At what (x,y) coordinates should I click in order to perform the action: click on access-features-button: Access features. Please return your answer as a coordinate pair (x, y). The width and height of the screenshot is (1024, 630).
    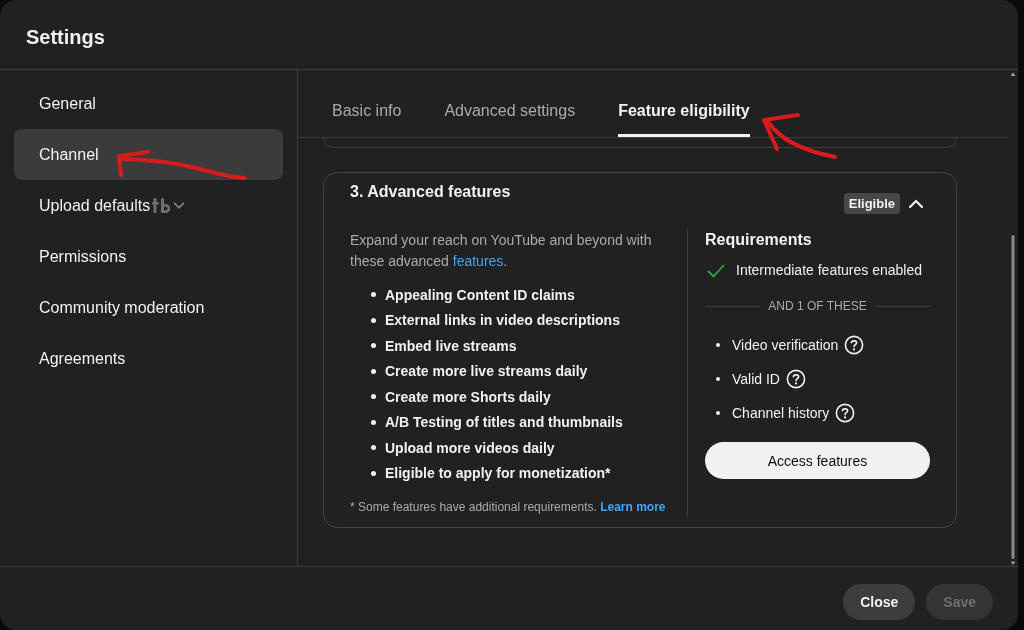
    Looking at the image, I should click on (817, 460).